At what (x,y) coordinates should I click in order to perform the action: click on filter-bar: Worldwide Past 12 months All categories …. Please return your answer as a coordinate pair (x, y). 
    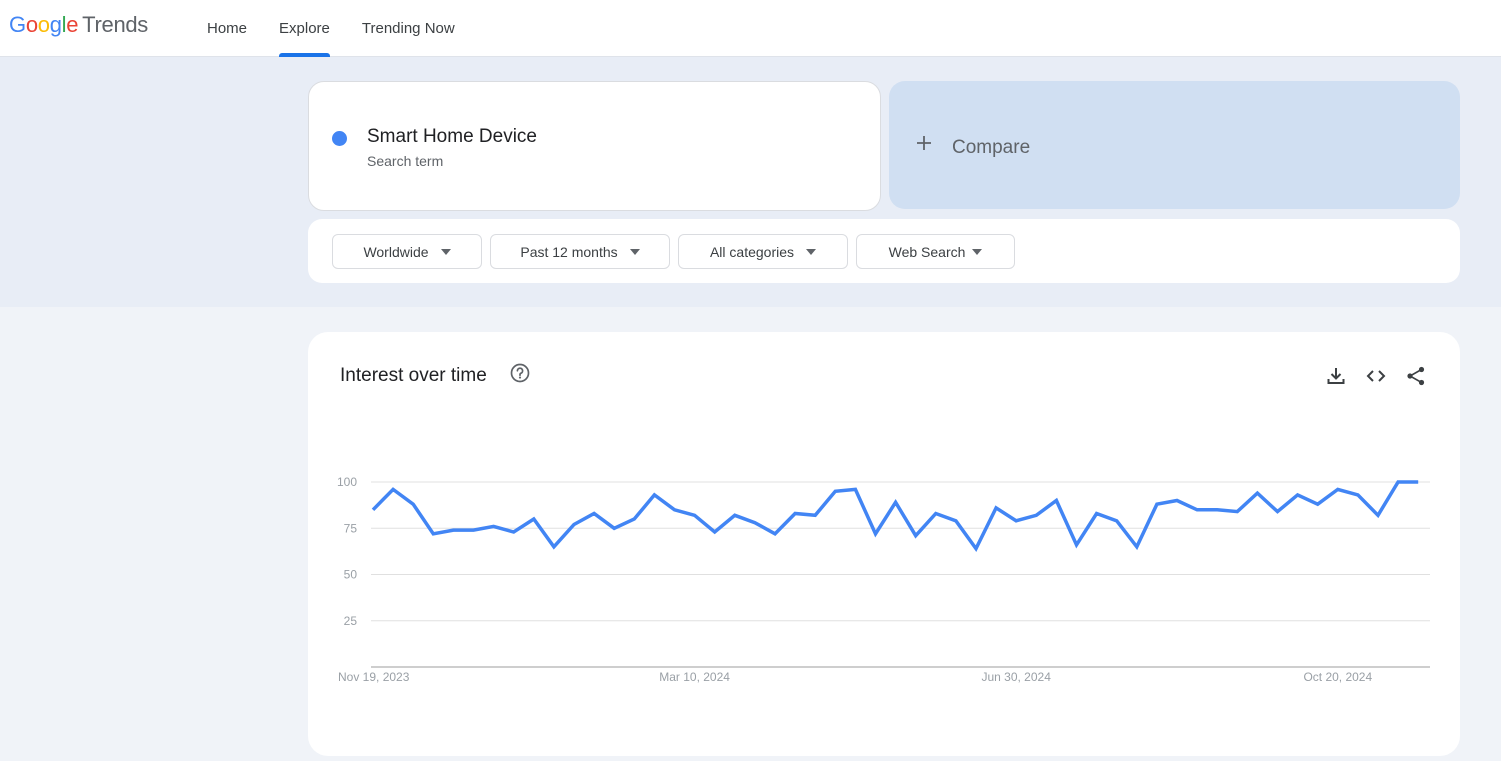
    Looking at the image, I should click on (884, 251).